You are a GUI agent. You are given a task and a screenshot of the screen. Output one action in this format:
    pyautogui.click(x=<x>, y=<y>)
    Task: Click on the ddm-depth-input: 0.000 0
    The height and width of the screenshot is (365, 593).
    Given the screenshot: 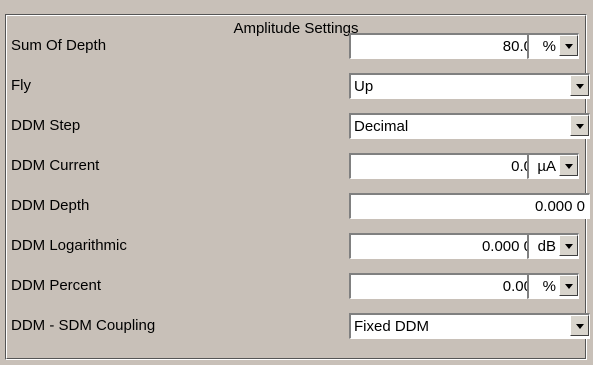 What is the action you would take?
    pyautogui.click(x=469, y=206)
    